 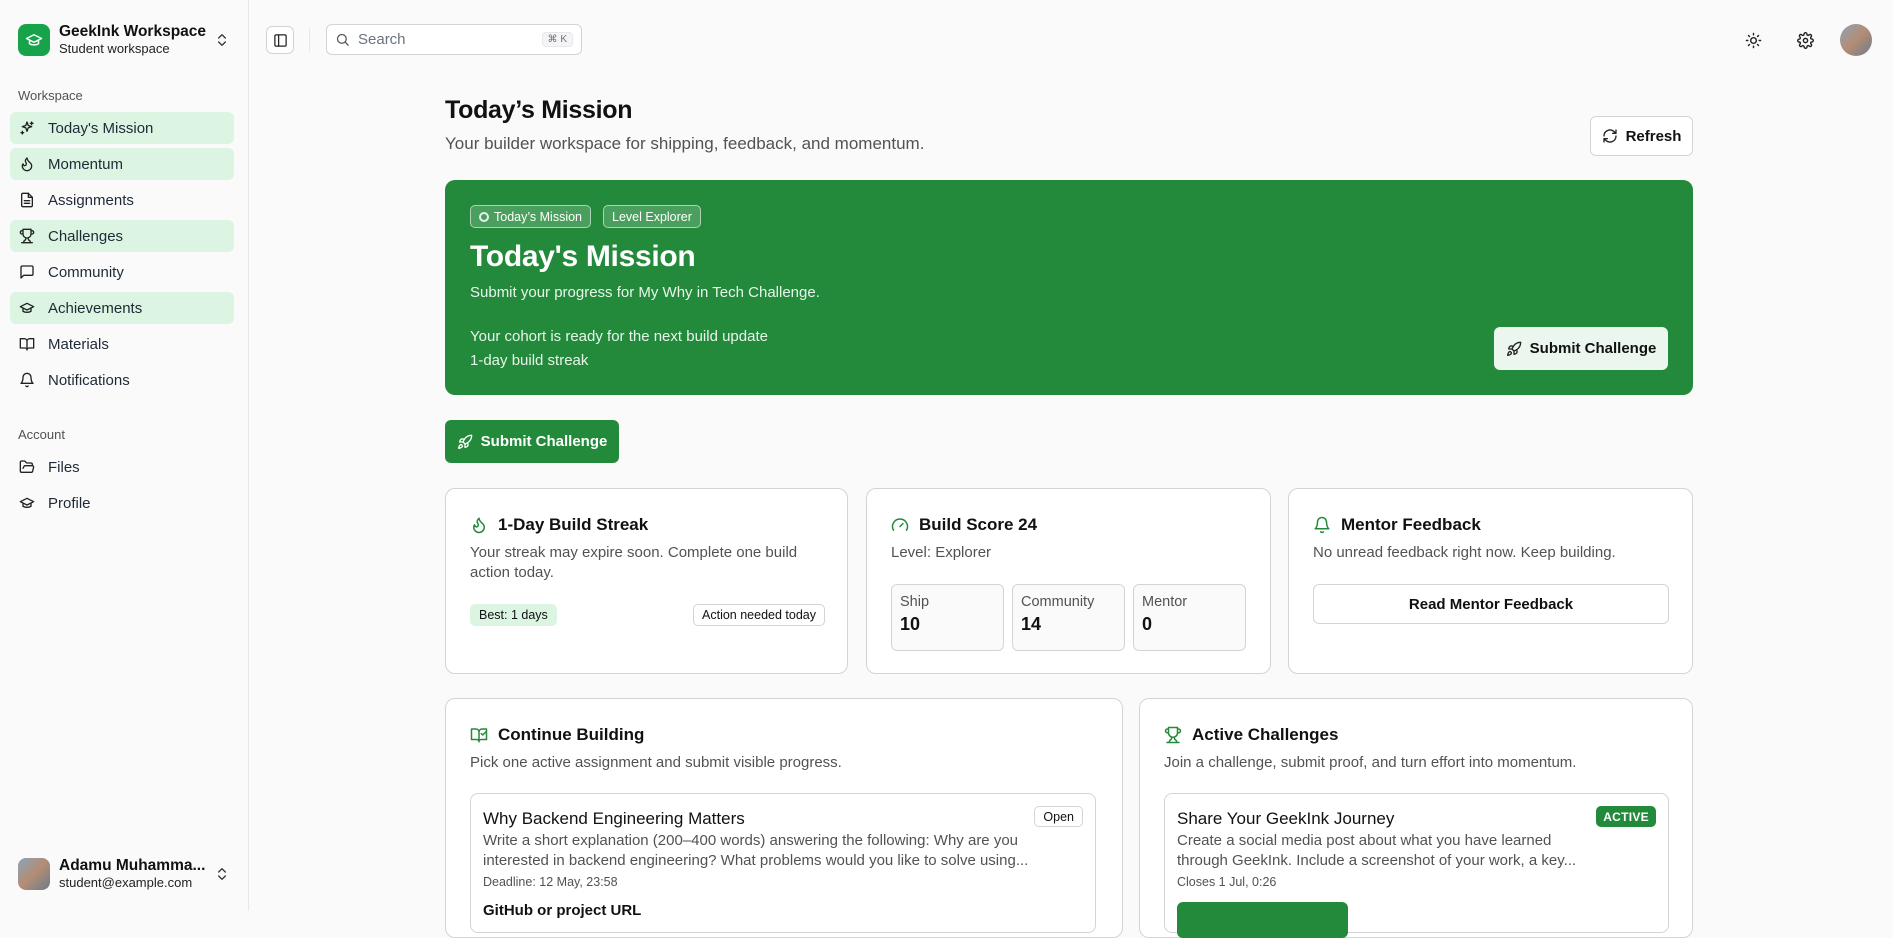 What do you see at coordinates (532, 441) in the screenshot?
I see `submit-challenge-button: Submit Challenge` at bounding box center [532, 441].